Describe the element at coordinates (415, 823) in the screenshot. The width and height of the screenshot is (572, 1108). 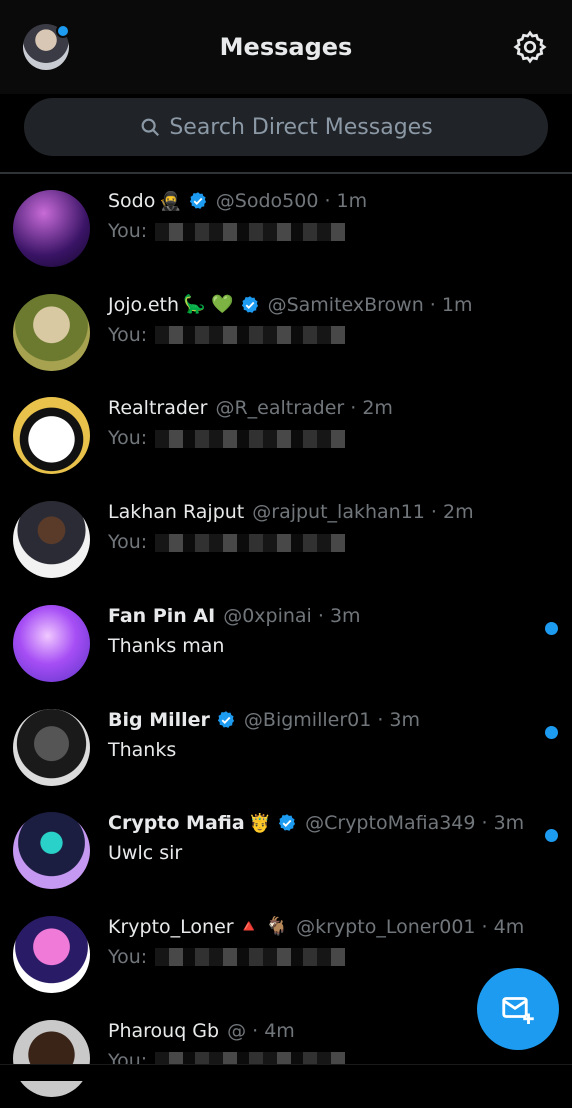
I see `handle-and-time: @CryptoMafia349 · 3m` at that location.